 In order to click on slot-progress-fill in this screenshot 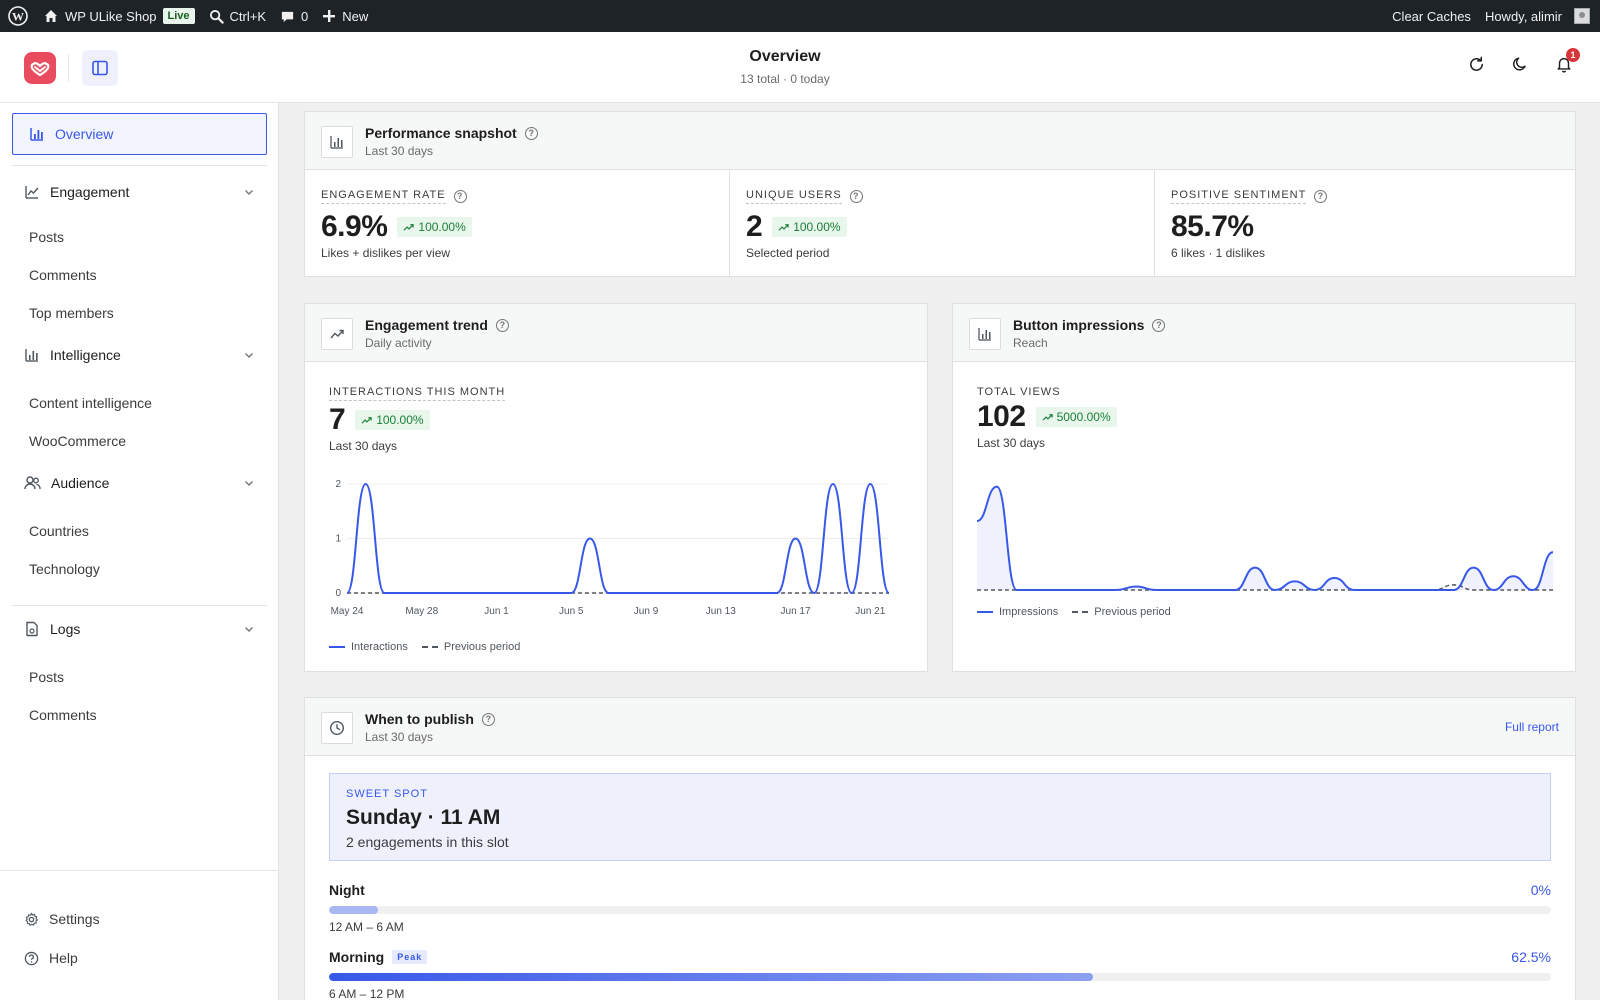, I will do `click(353, 910)`.